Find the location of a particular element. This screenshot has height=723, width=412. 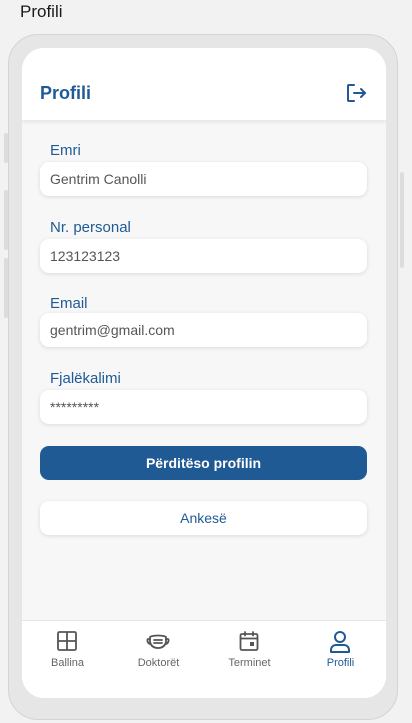

nav-label: Terminet is located at coordinates (249, 663).